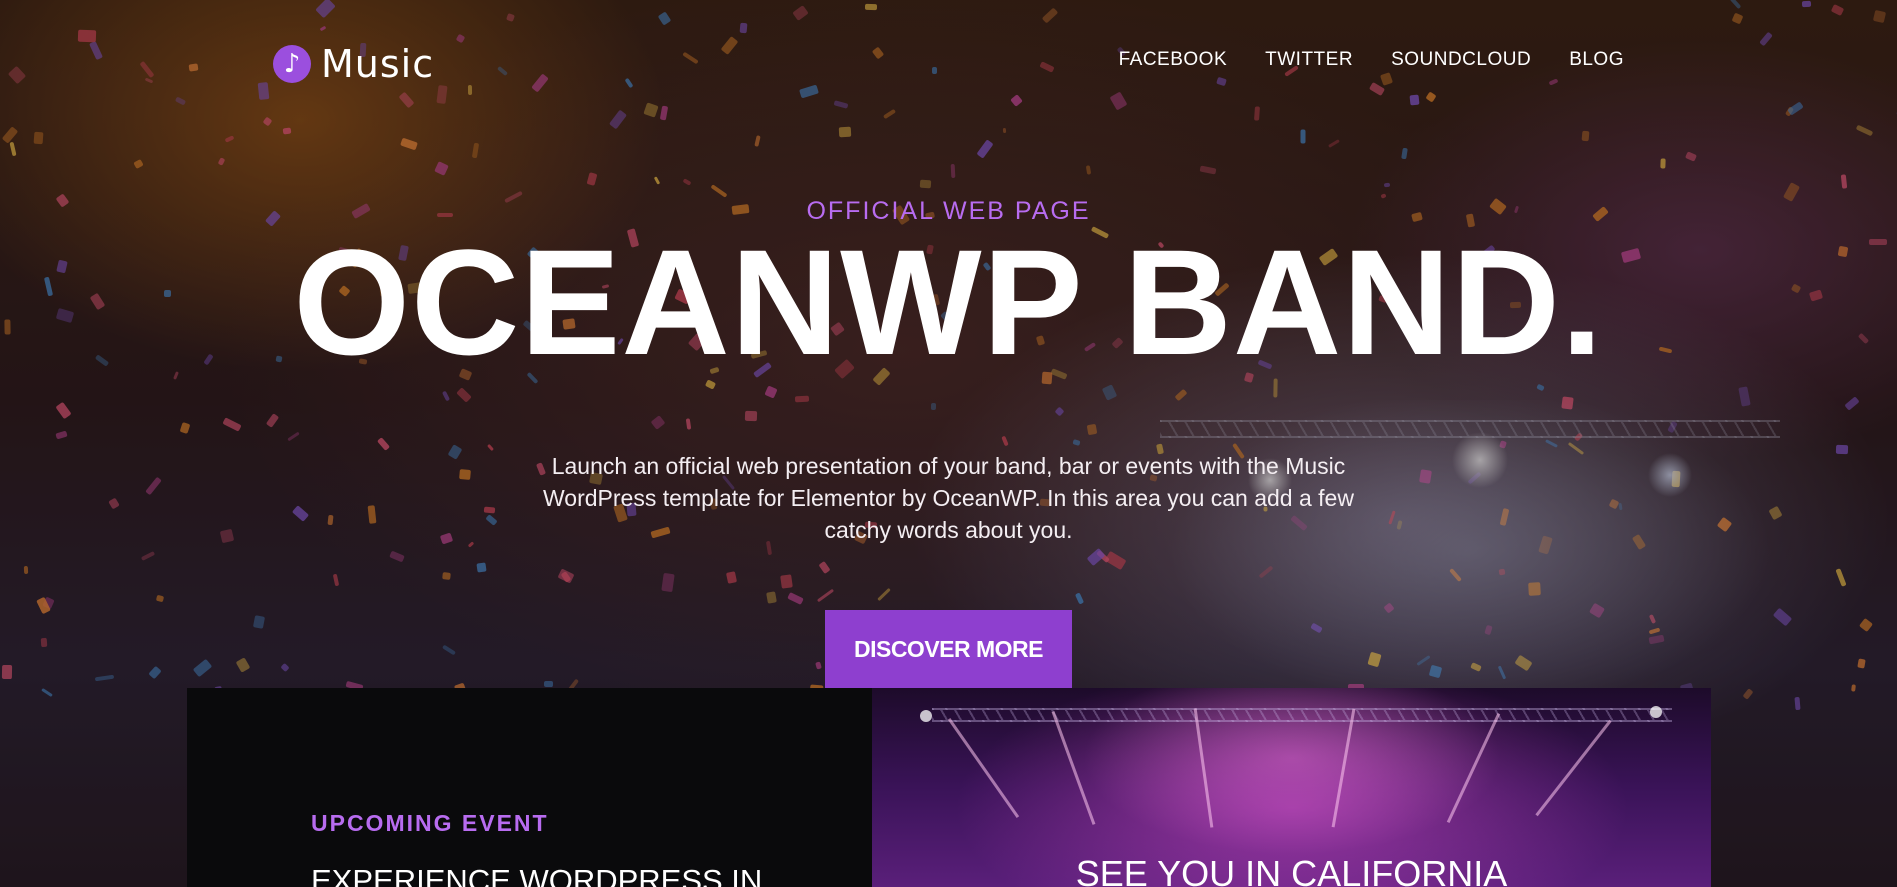 Image resolution: width=1897 pixels, height=887 pixels. What do you see at coordinates (948, 60) in the screenshot?
I see `site-header: ♪ Music FACEBOOK TWITTER SOUNDCLOUD BLOG` at bounding box center [948, 60].